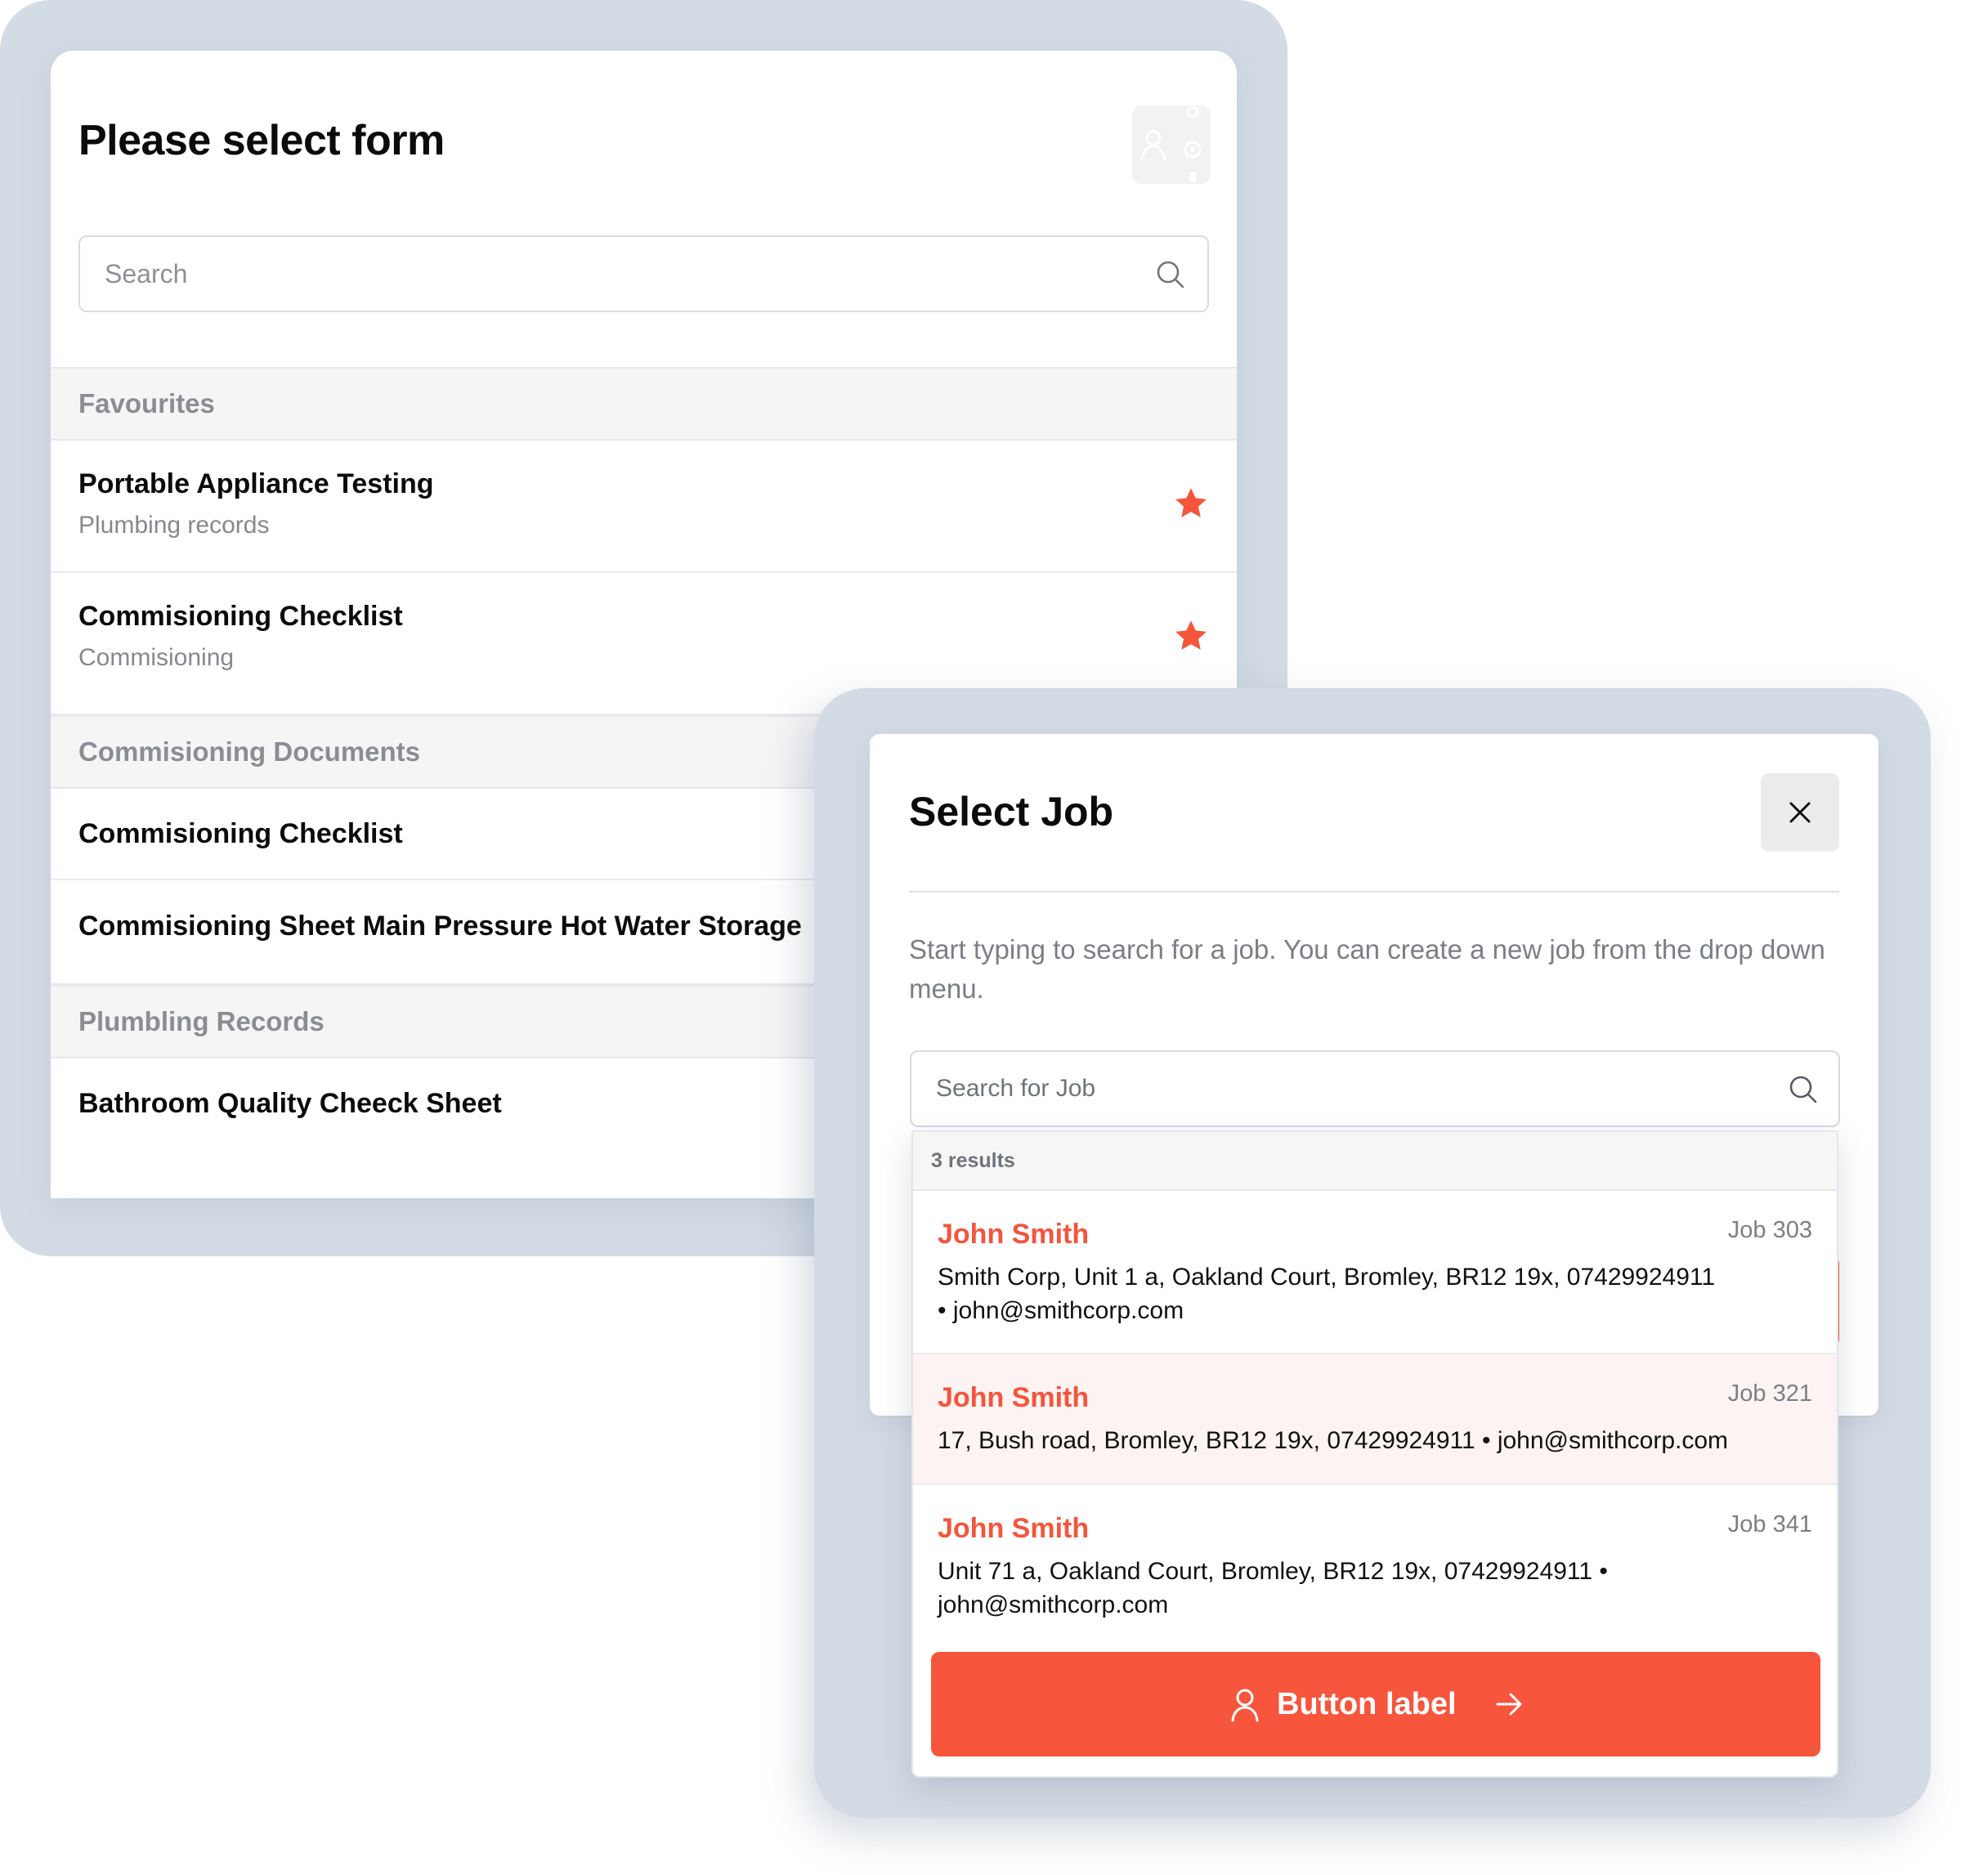  I want to click on section-heading: Favourites, so click(146, 403).